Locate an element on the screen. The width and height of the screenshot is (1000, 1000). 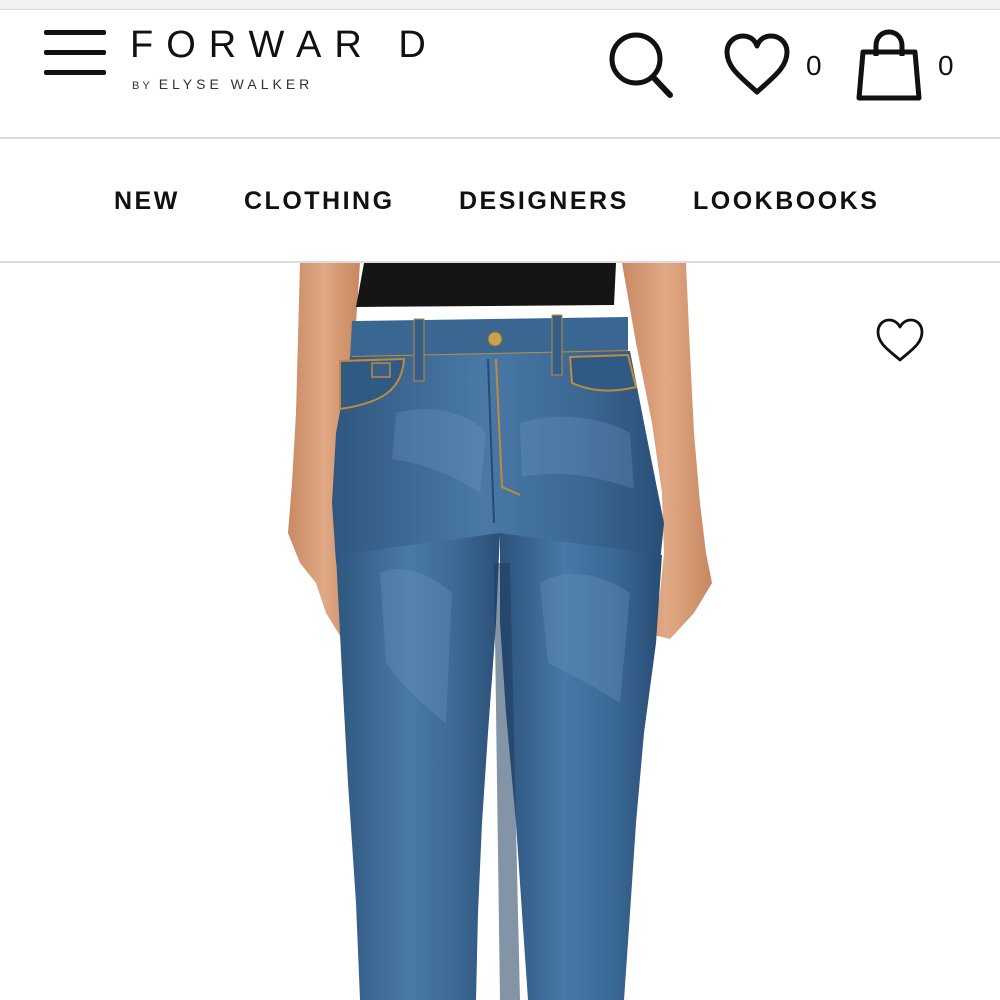
search-icon is located at coordinates (641, 65).